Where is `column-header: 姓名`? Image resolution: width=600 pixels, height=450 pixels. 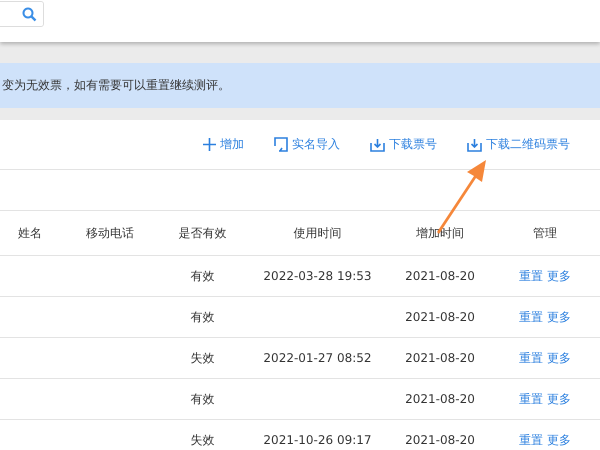 column-header: 姓名 is located at coordinates (30, 233).